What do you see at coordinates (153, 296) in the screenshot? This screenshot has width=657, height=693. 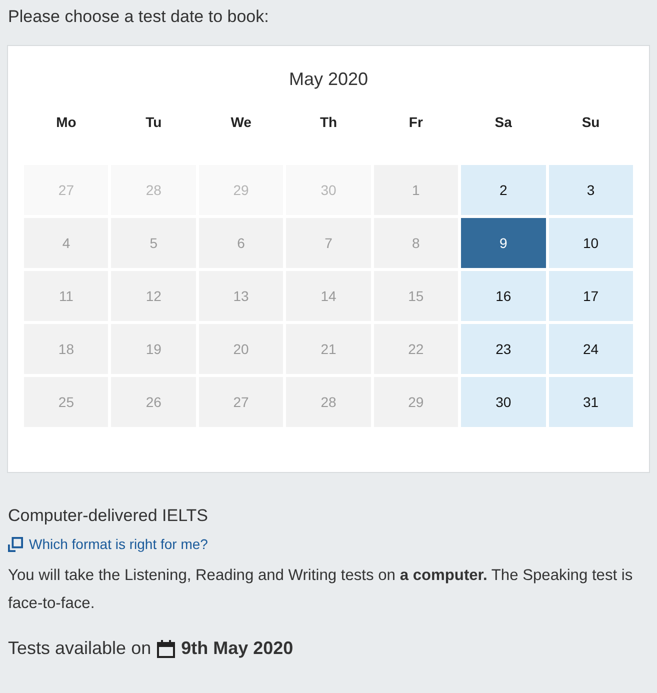 I see `day-cell: 12` at bounding box center [153, 296].